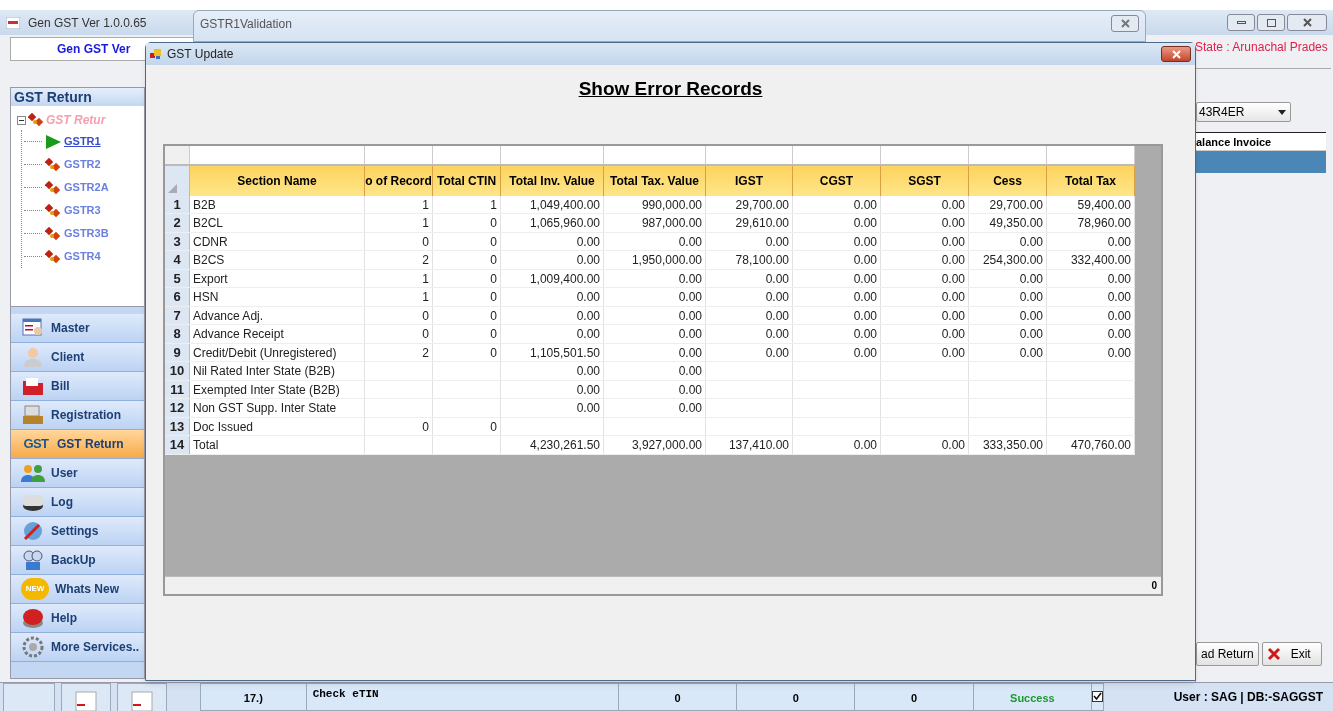 The height and width of the screenshot is (711, 1333). What do you see at coordinates (467, 180) in the screenshot?
I see `column-header: Total CTIN` at bounding box center [467, 180].